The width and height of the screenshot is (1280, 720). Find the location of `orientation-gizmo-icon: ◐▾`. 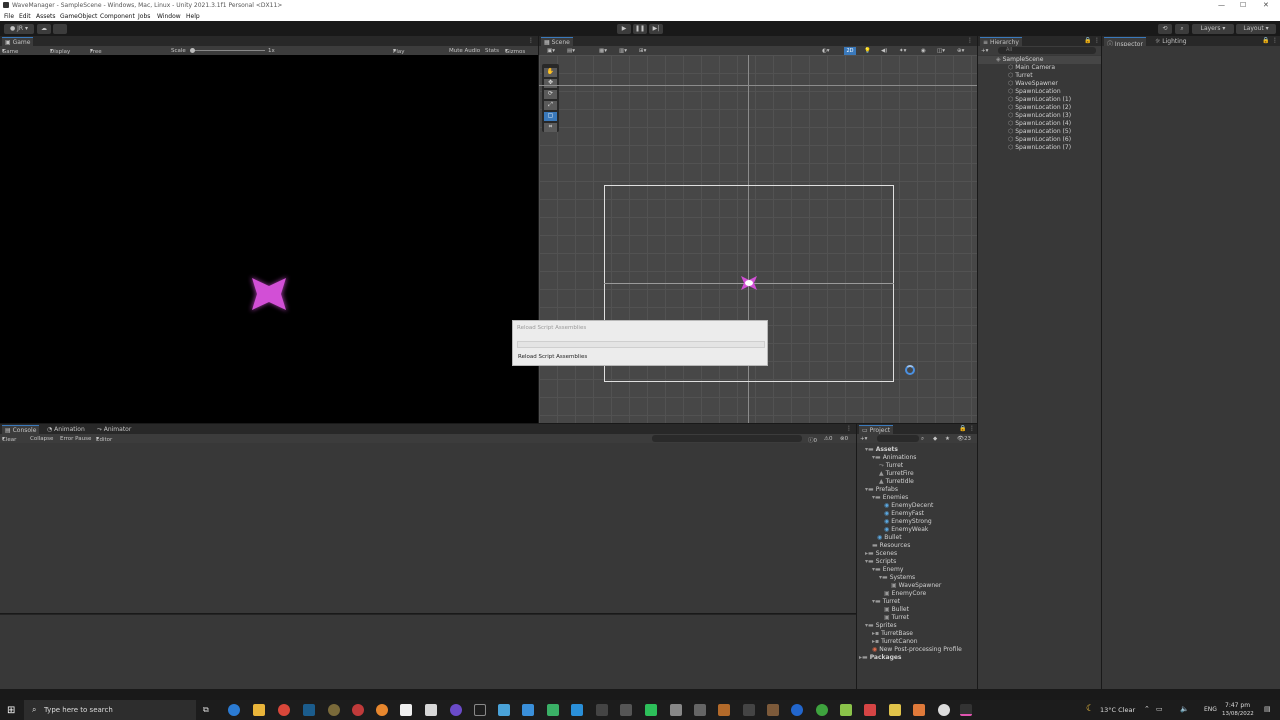

orientation-gizmo-icon: ◐▾ is located at coordinates (826, 51).